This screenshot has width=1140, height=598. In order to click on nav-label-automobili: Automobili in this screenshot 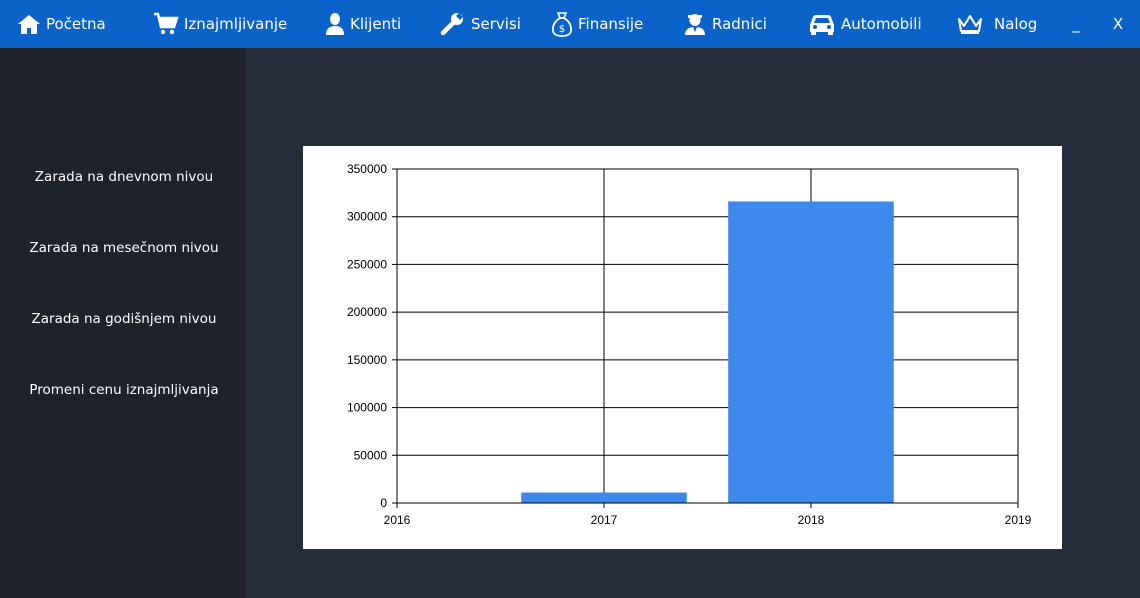, I will do `click(881, 24)`.